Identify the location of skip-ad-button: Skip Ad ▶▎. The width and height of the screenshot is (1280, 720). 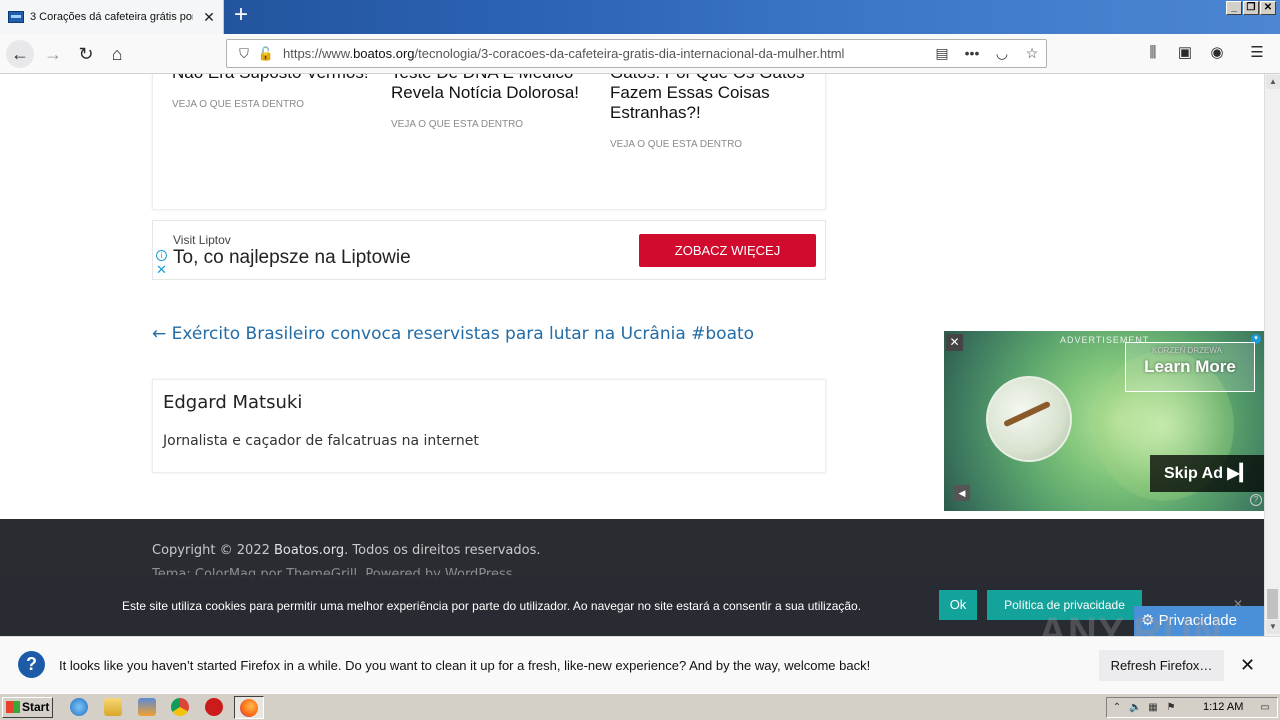
(1207, 473).